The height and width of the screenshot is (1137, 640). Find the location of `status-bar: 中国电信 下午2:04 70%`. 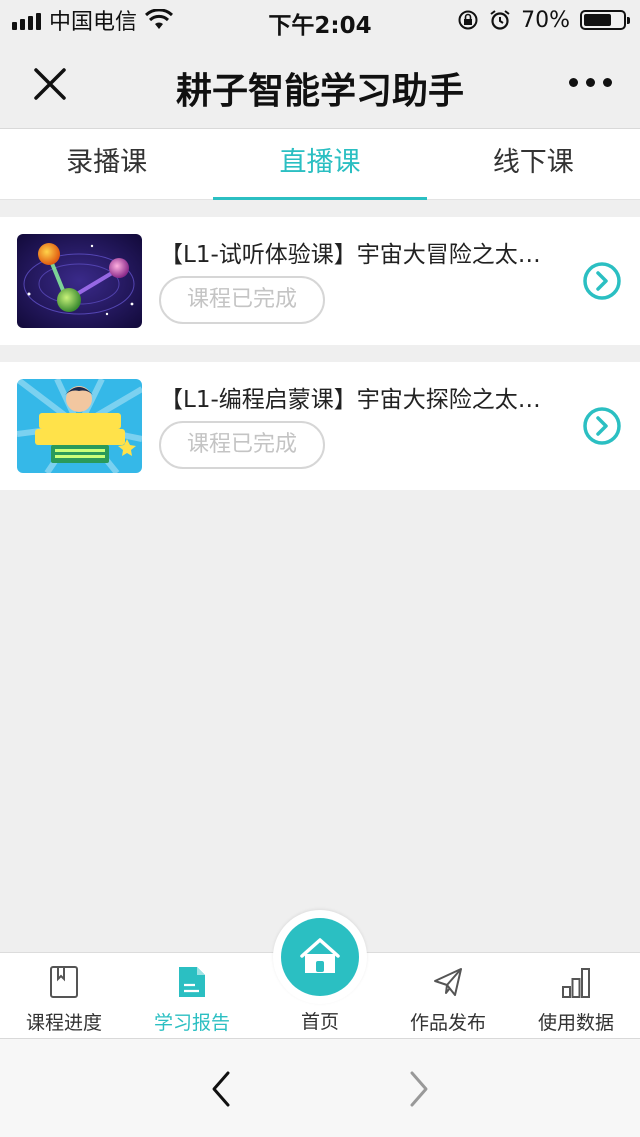

status-bar: 中国电信 下午2:04 70% is located at coordinates (320, 20).